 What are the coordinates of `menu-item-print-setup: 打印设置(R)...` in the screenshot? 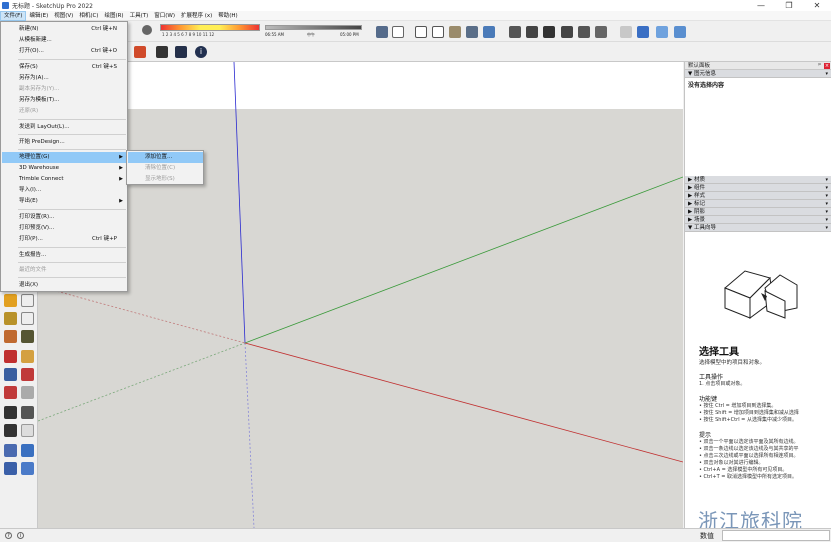 It's located at (64, 217).